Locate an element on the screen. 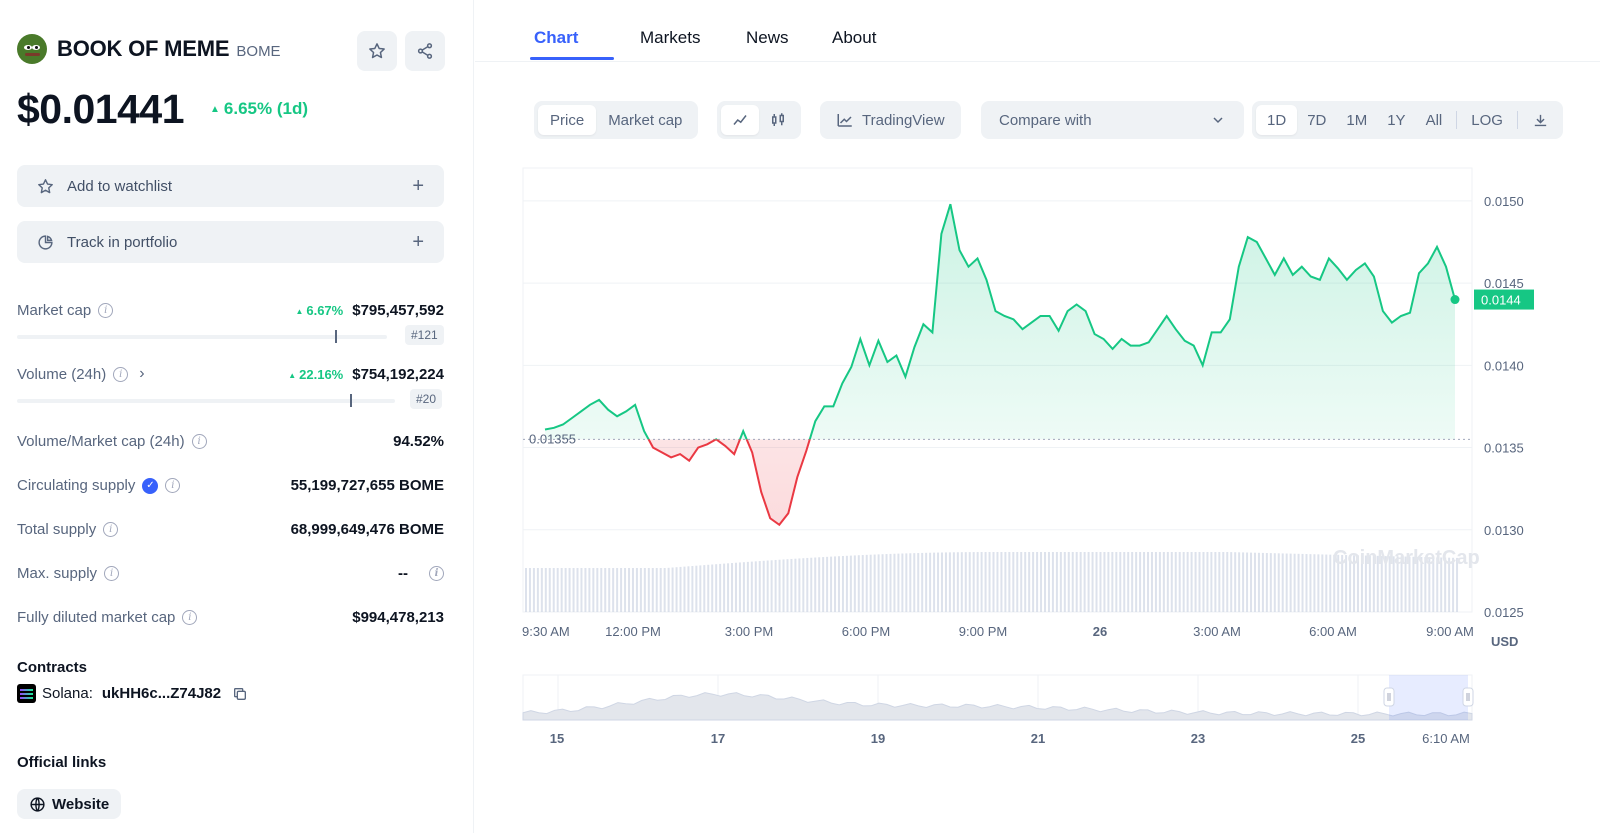  stat-circulating-supply: Circulating supply ✓ i 55,199,727,655 BOME is located at coordinates (230, 485).